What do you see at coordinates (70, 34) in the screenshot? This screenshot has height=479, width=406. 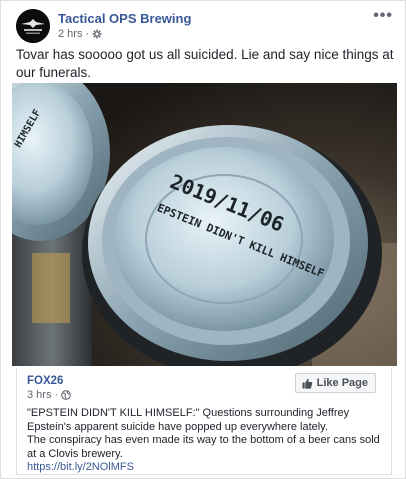 I see `post-timestamp: 2 hrs` at bounding box center [70, 34].